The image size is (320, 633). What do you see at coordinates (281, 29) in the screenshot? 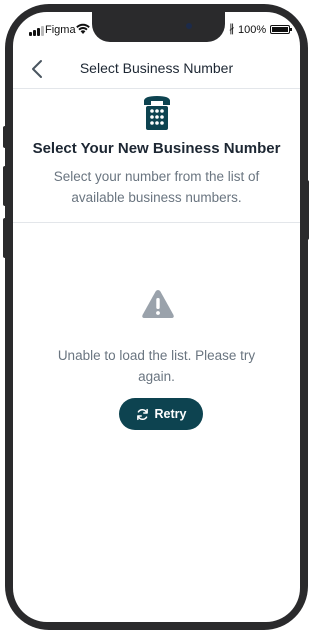
I see `battery-icon` at bounding box center [281, 29].